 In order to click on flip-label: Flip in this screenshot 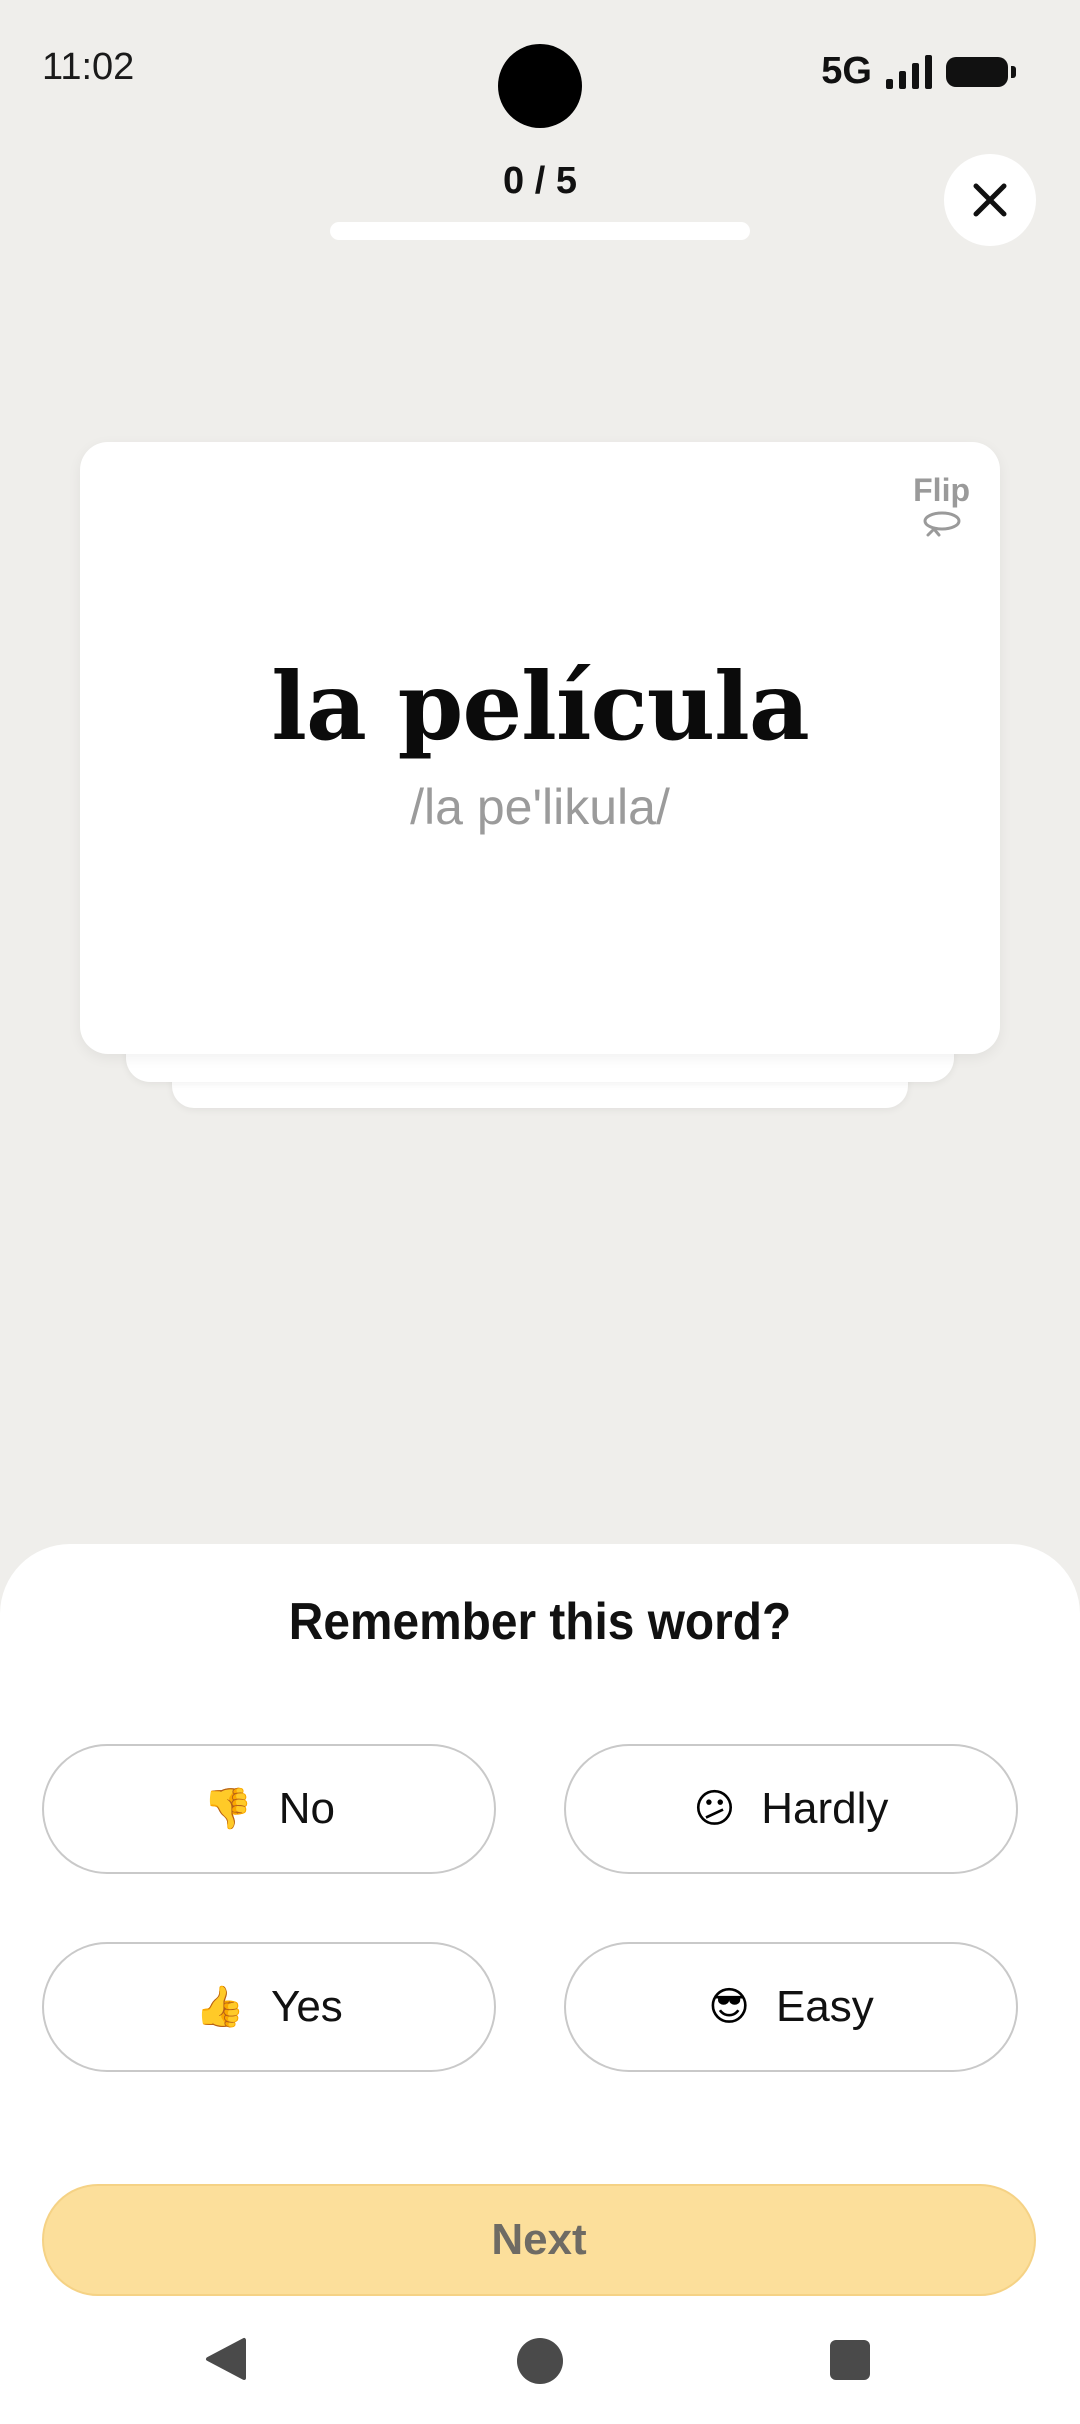, I will do `click(941, 490)`.